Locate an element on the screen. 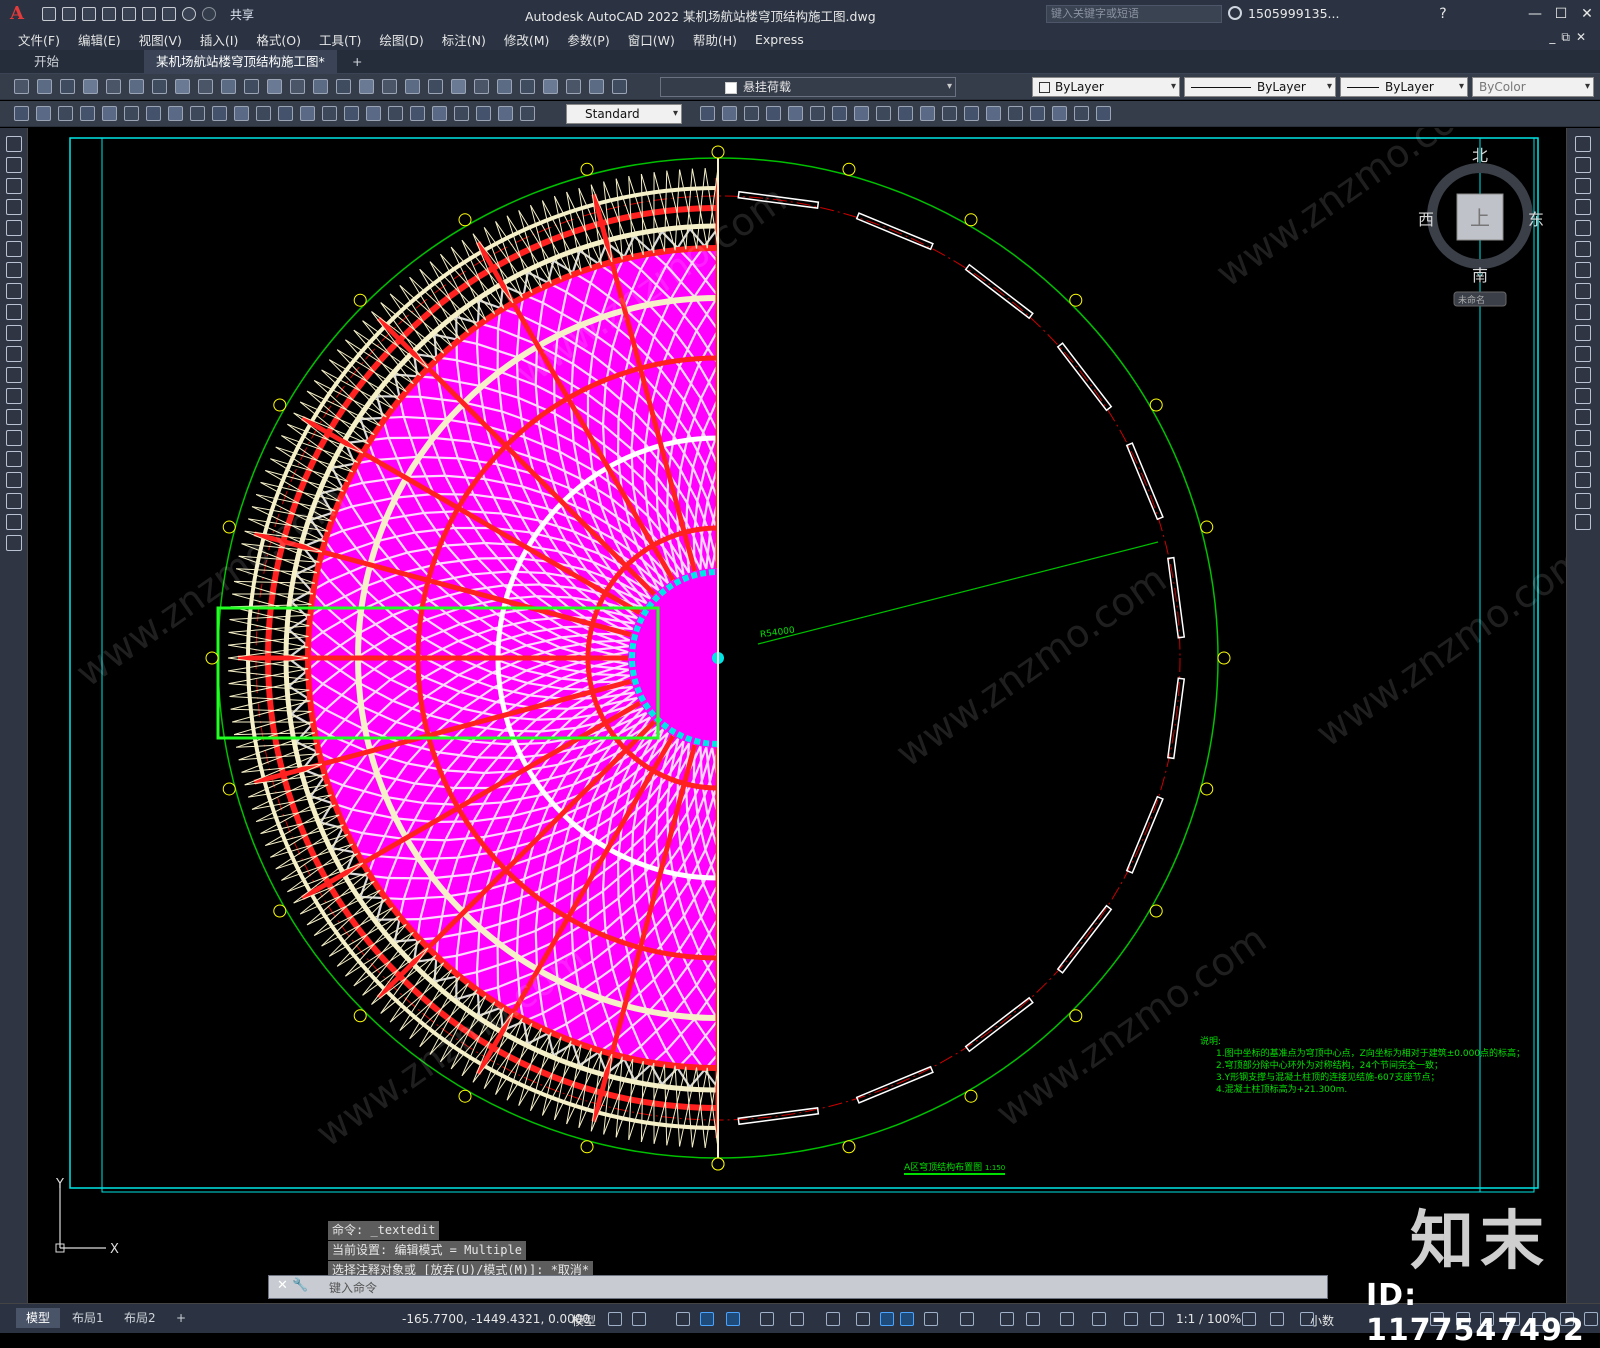  modify-tool-9-icon is located at coordinates (1583, 333).